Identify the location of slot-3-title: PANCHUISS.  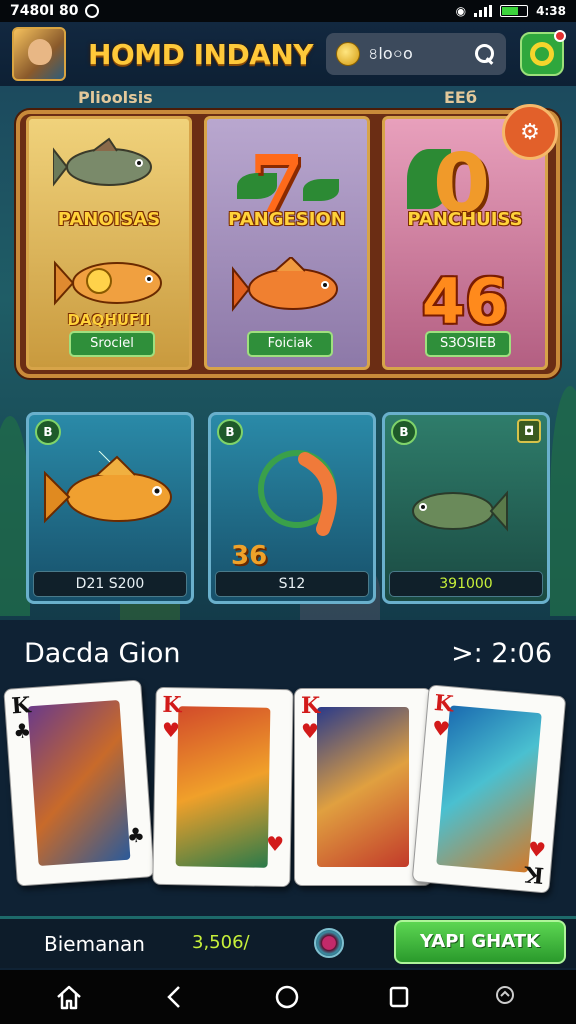
(465, 219).